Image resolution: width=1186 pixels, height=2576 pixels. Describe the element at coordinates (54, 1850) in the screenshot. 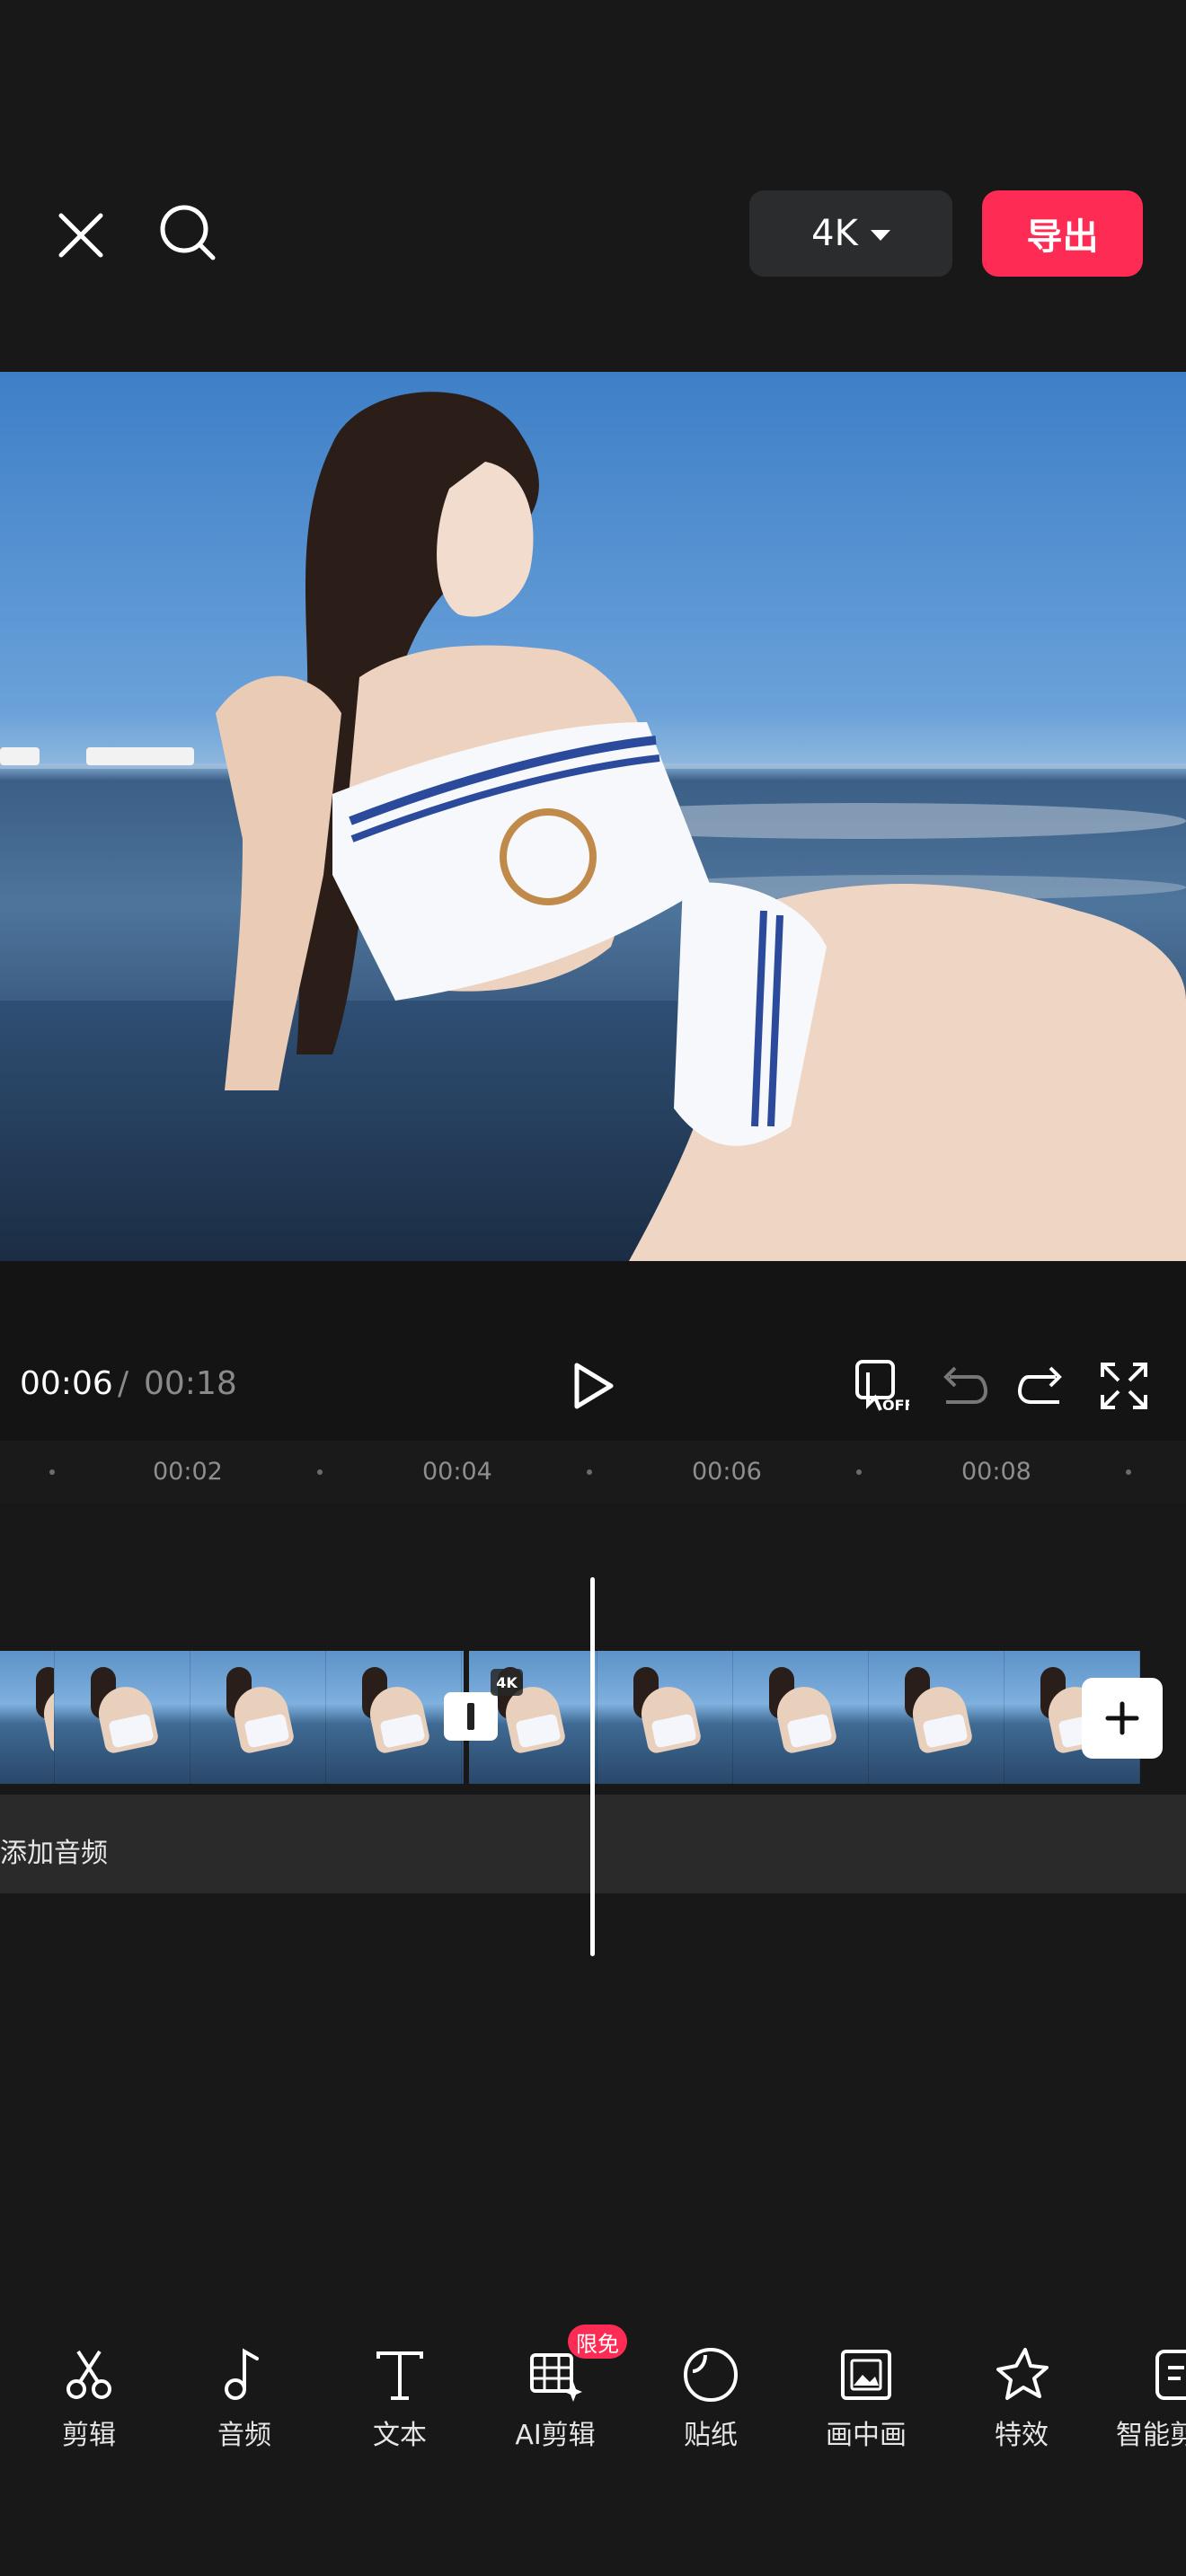

I see `add-audio-label: 添加音频` at that location.